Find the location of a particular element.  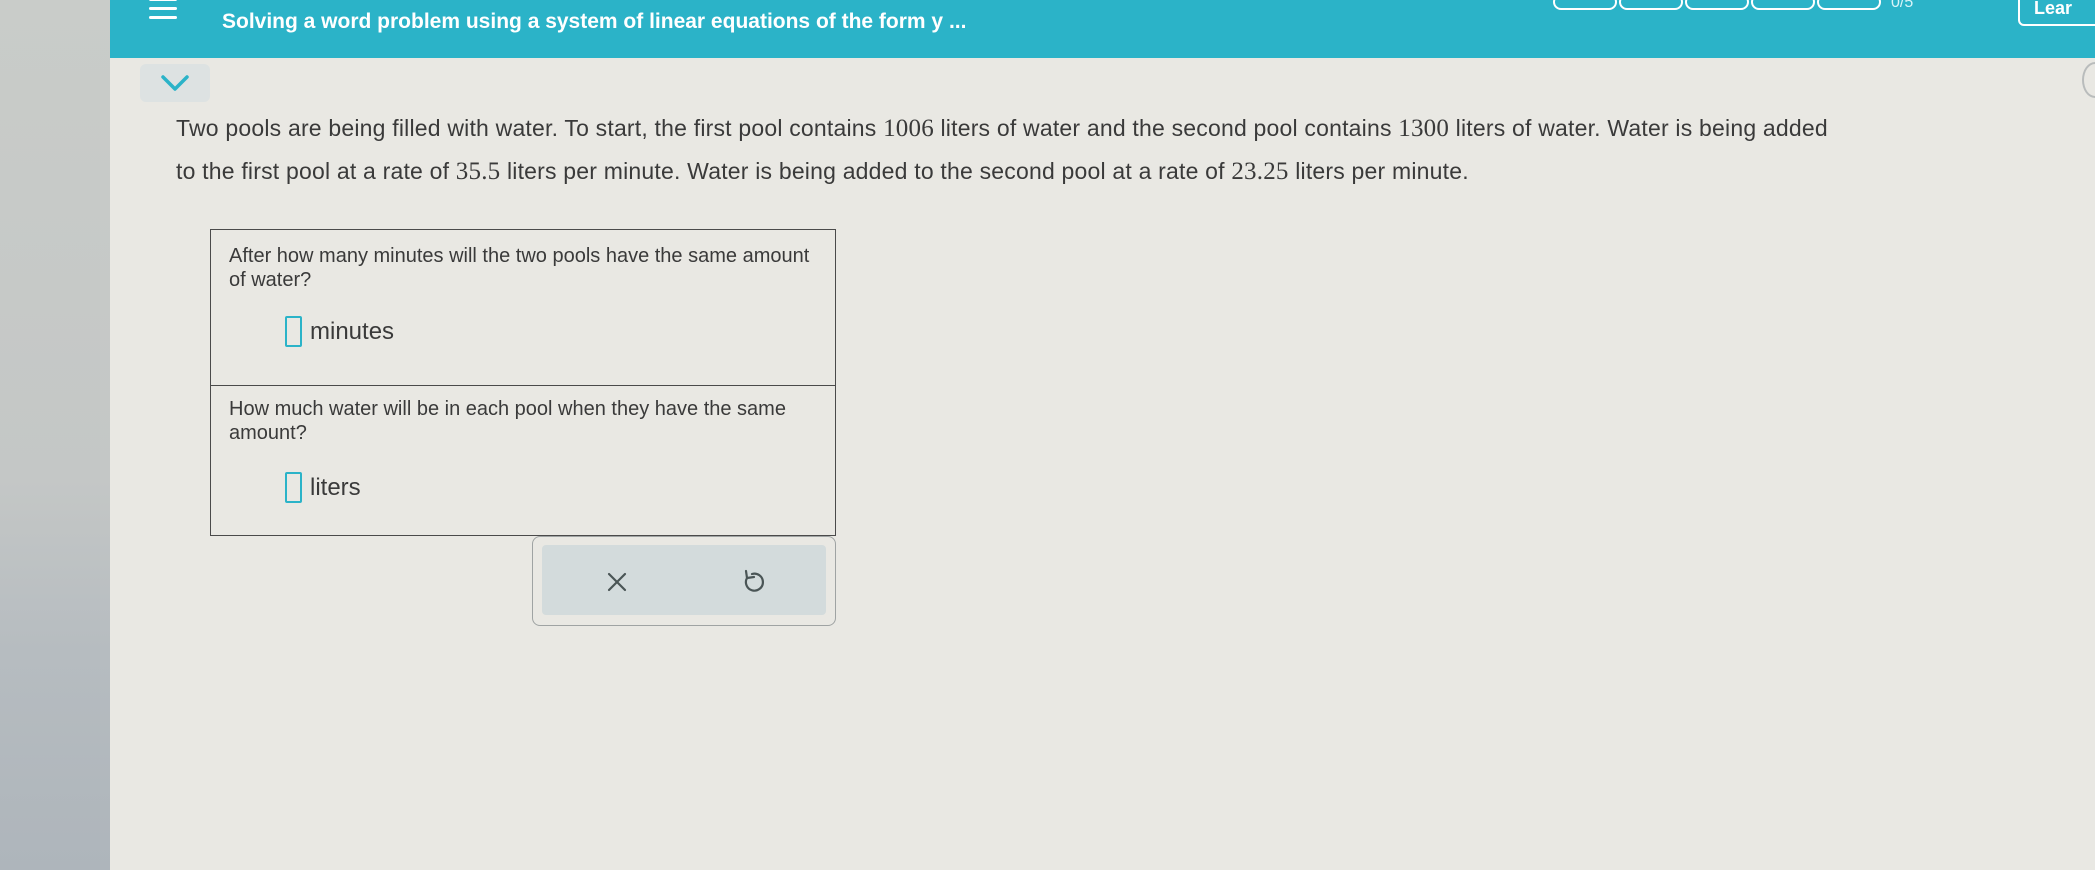

minutes-answer-input is located at coordinates (293, 331).